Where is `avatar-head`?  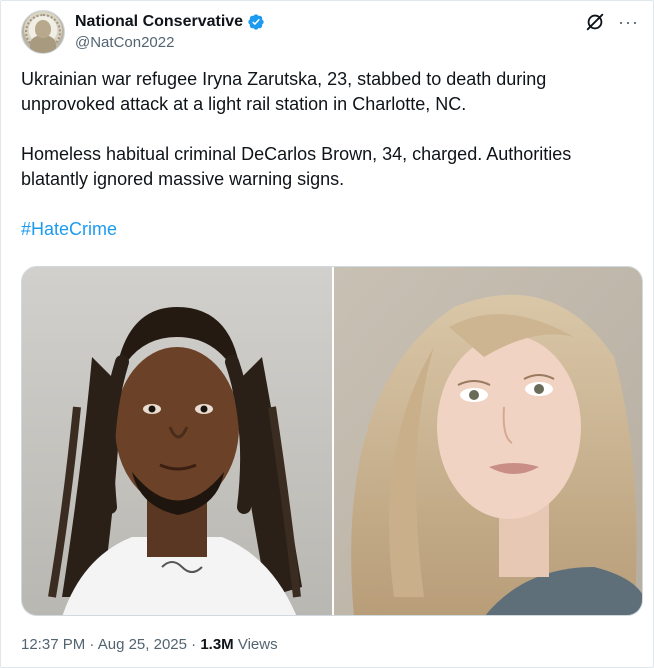 avatar-head is located at coordinates (43, 29).